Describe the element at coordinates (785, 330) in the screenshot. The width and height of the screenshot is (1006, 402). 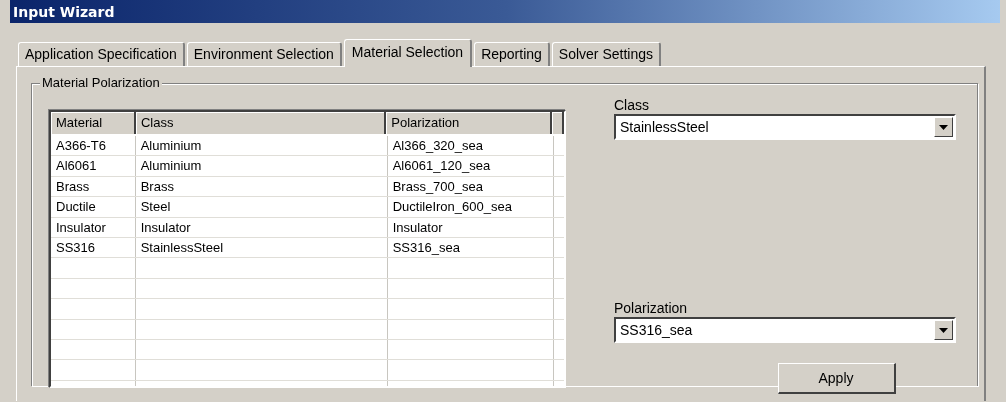
I see `polarization-dropdown: SS316_sea` at that location.